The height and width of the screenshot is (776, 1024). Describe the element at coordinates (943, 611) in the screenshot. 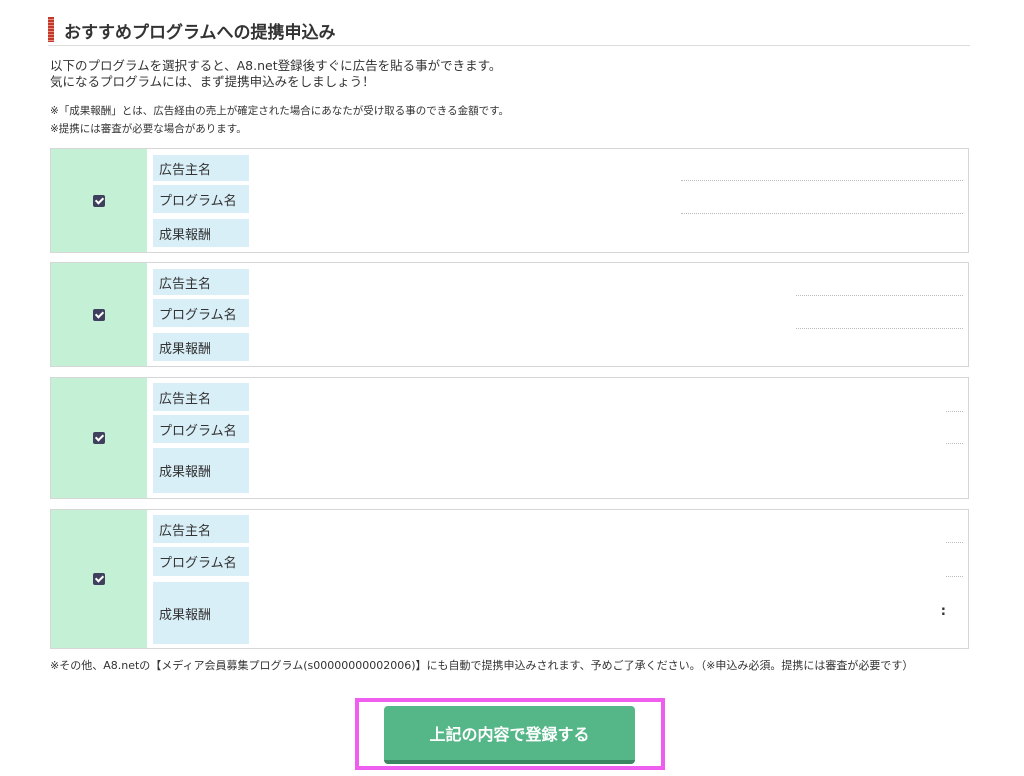

I see `reward-value: :` at that location.